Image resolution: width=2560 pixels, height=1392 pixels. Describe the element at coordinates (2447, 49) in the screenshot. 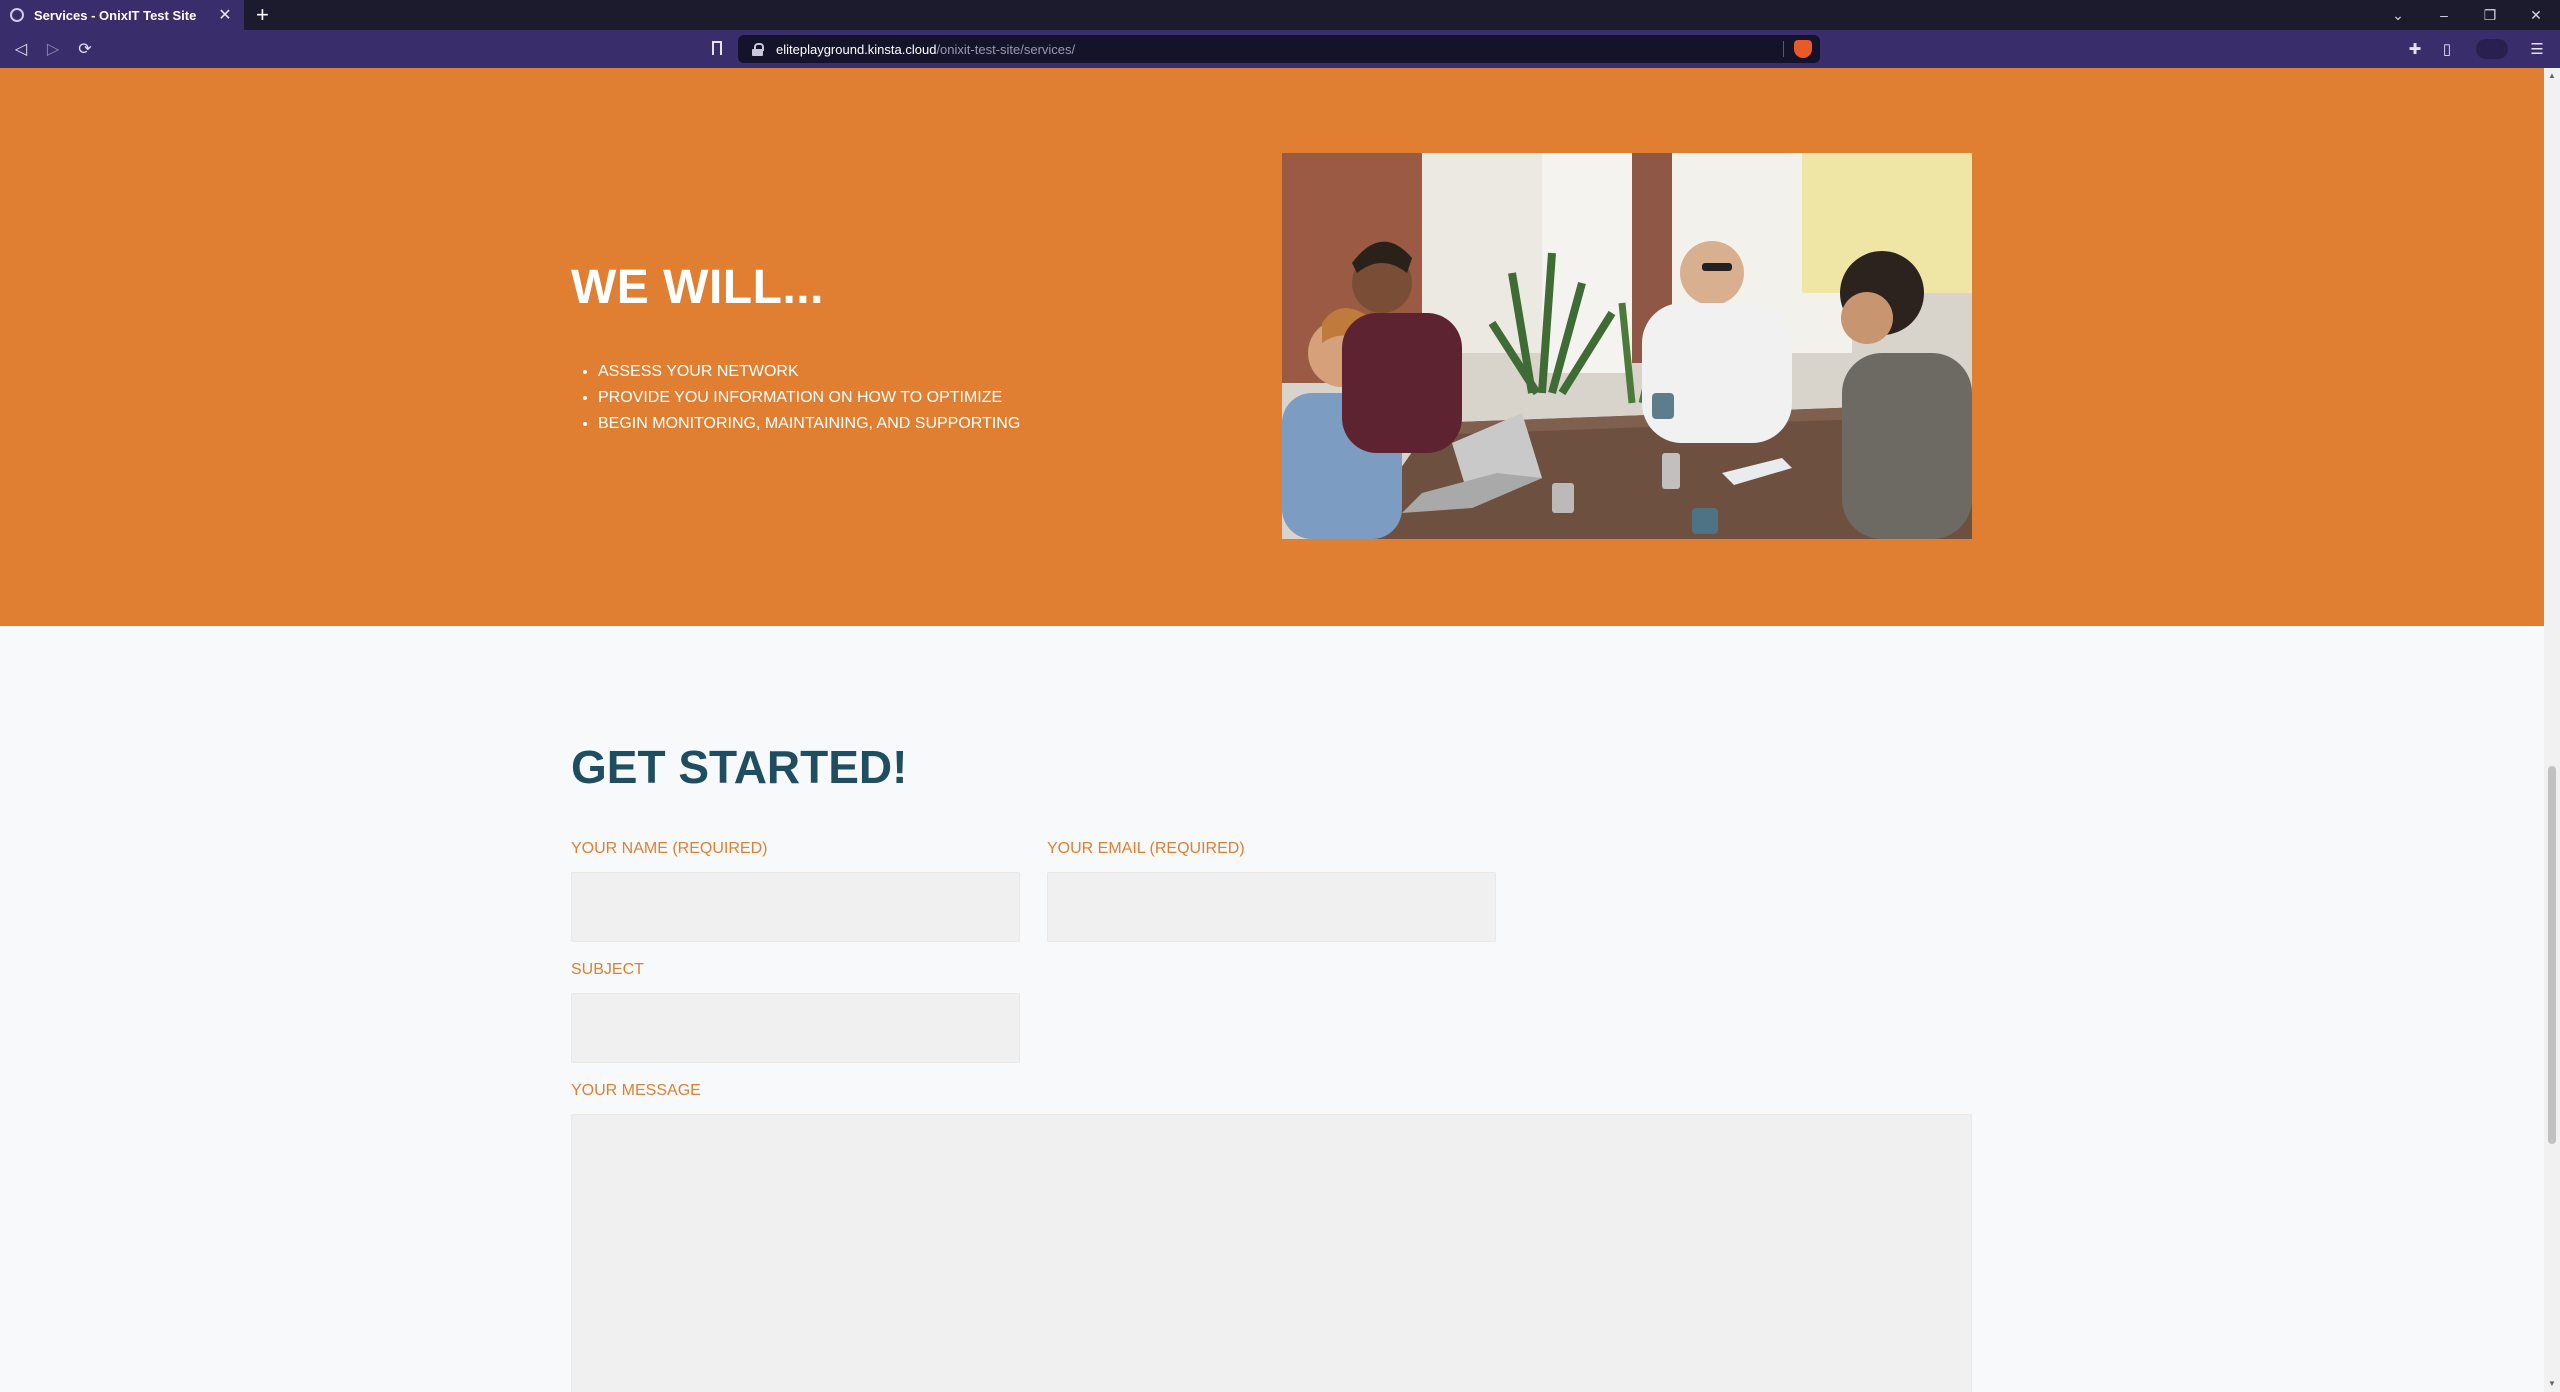

I see `sidebar-icon: ▯` at that location.